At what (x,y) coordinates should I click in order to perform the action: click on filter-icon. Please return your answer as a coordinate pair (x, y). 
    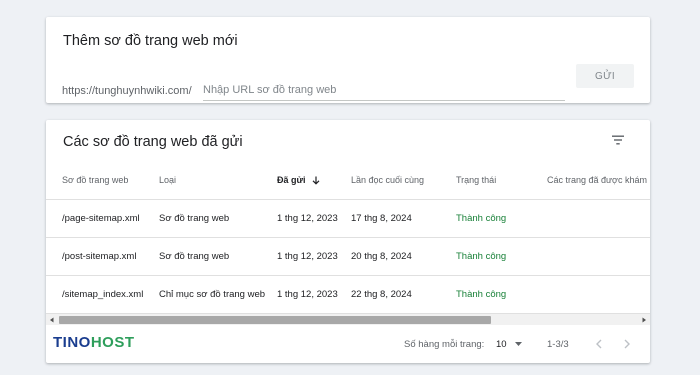
    Looking at the image, I should click on (618, 140).